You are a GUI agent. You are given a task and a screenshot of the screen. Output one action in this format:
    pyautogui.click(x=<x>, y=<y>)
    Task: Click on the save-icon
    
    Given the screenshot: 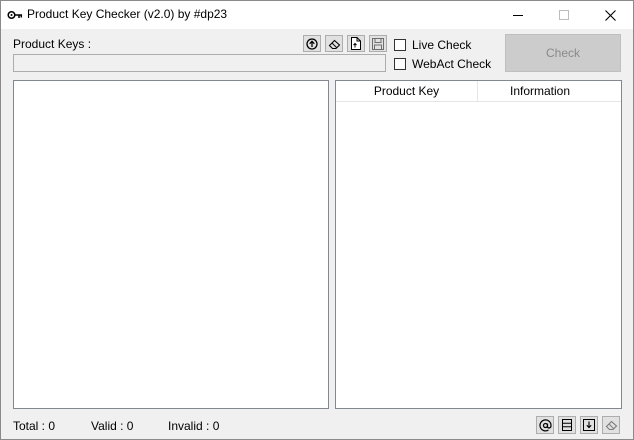 What is the action you would take?
    pyautogui.click(x=378, y=43)
    